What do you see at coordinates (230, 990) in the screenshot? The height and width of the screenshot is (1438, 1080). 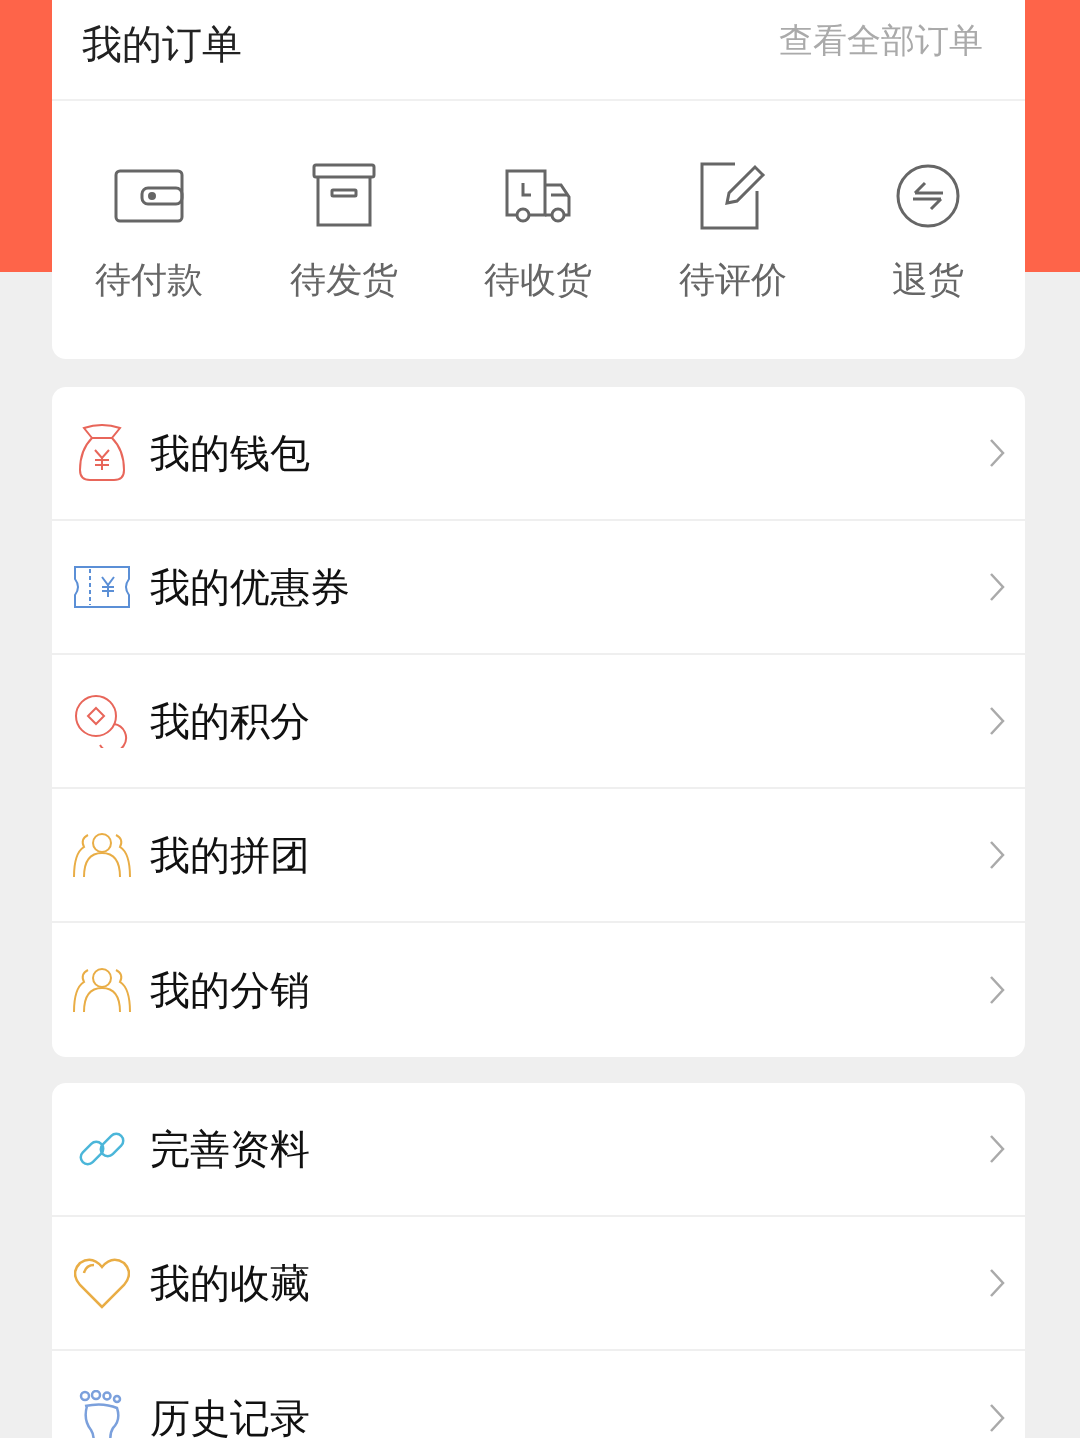 I see `menu-item-label: 我的分销` at bounding box center [230, 990].